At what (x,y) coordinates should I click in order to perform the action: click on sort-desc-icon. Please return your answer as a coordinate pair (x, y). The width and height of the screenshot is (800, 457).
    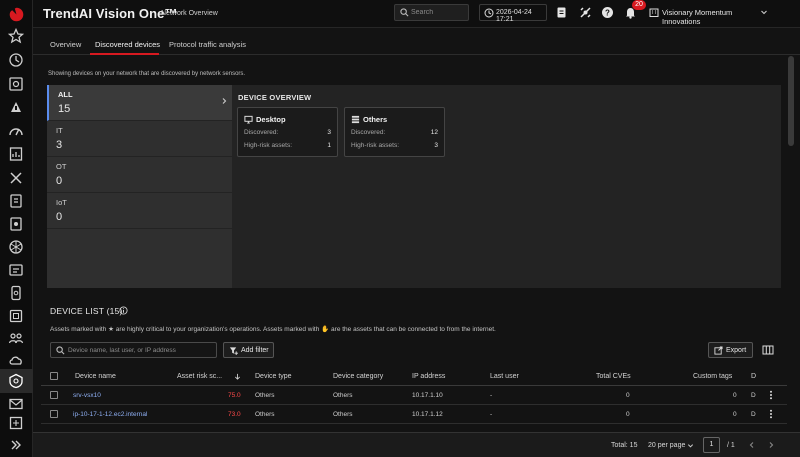
    Looking at the image, I should click on (237, 377).